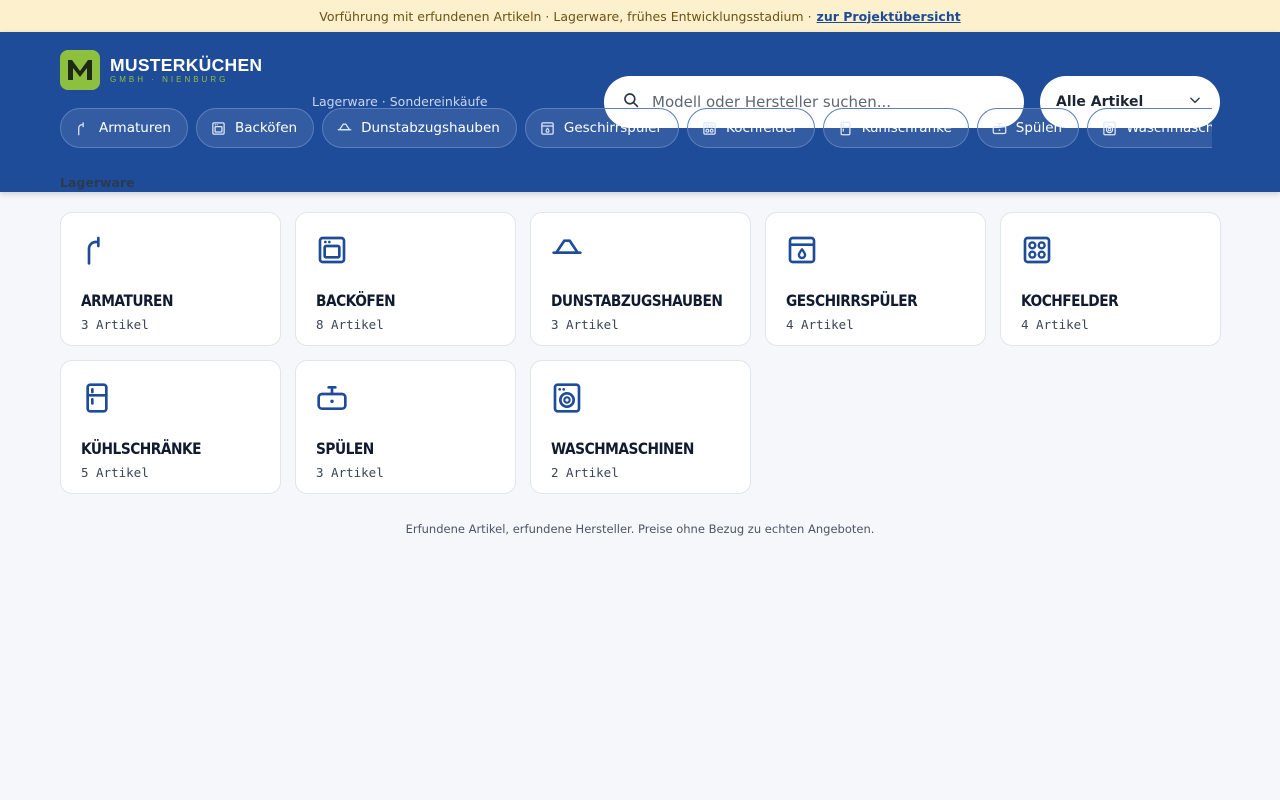 The width and height of the screenshot is (1280, 800). Describe the element at coordinates (127, 300) in the screenshot. I see `category-title: Armaturen` at that location.